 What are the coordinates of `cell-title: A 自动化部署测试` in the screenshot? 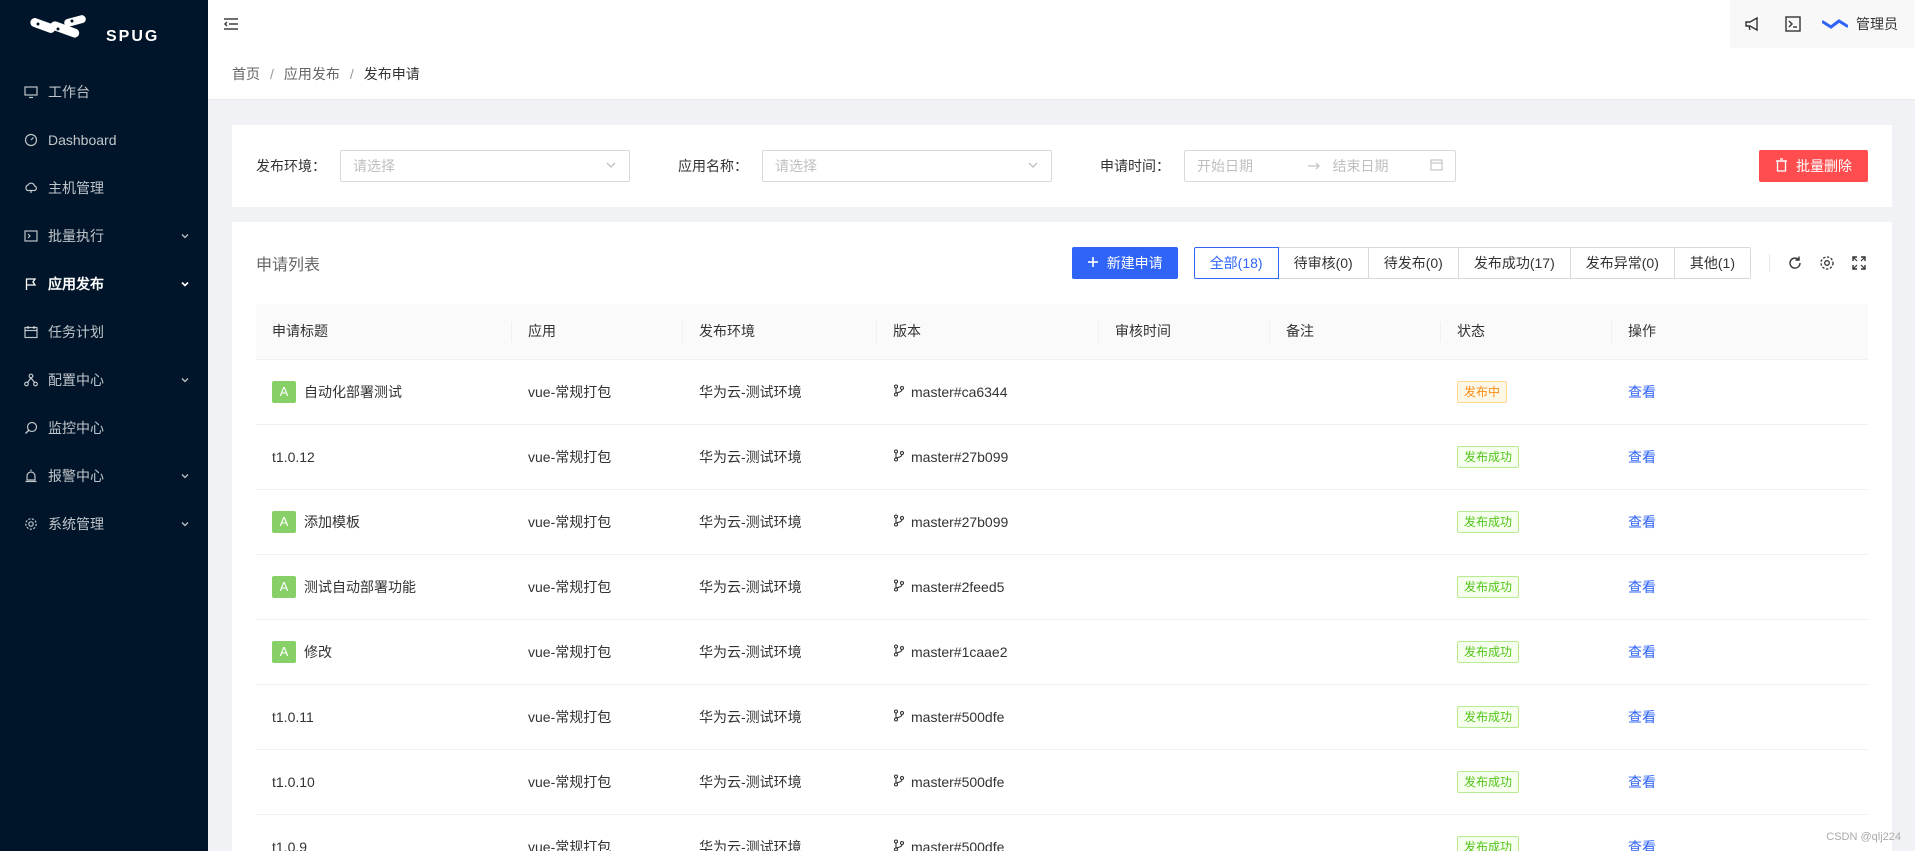 It's located at (384, 392).